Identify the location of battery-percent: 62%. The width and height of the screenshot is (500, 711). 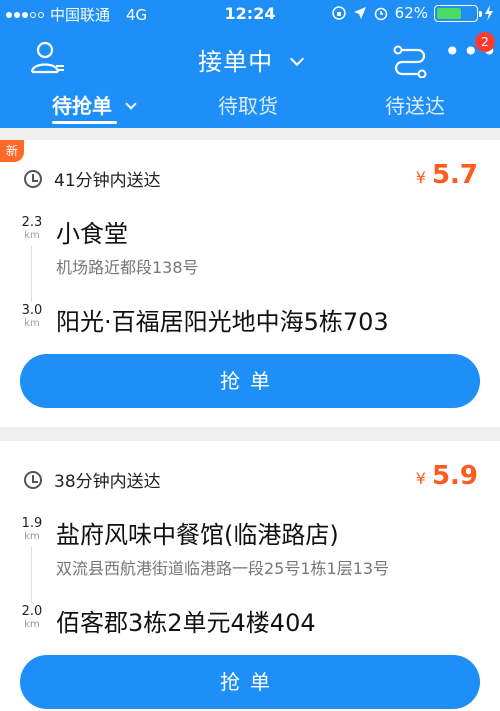
(411, 13).